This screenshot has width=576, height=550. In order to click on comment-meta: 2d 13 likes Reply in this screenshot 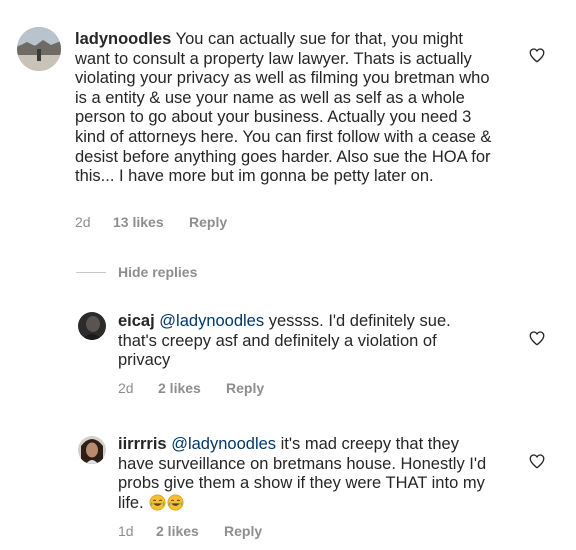, I will do `click(225, 223)`.